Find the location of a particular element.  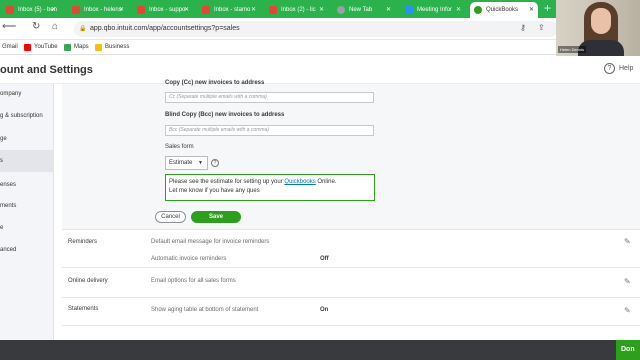

bookmark-label: Business is located at coordinates (117, 47).